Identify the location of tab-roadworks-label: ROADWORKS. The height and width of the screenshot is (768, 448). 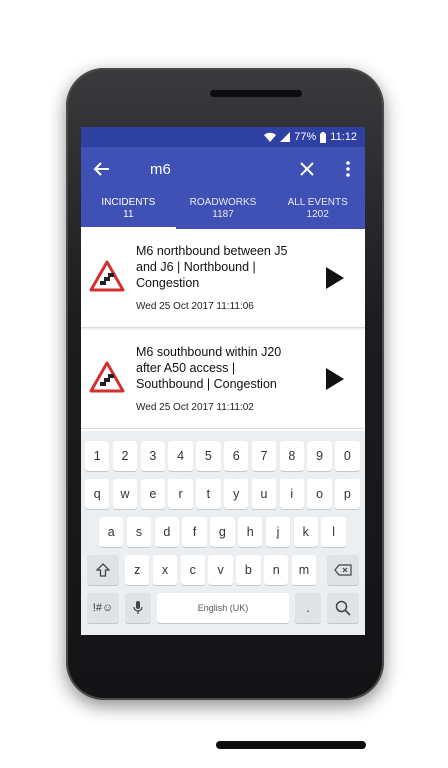
(223, 202).